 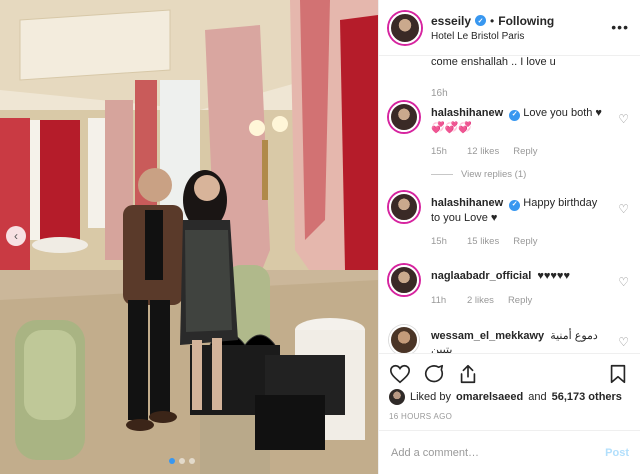 I want to click on chevron-left-icon: ‹, so click(x=16, y=236).